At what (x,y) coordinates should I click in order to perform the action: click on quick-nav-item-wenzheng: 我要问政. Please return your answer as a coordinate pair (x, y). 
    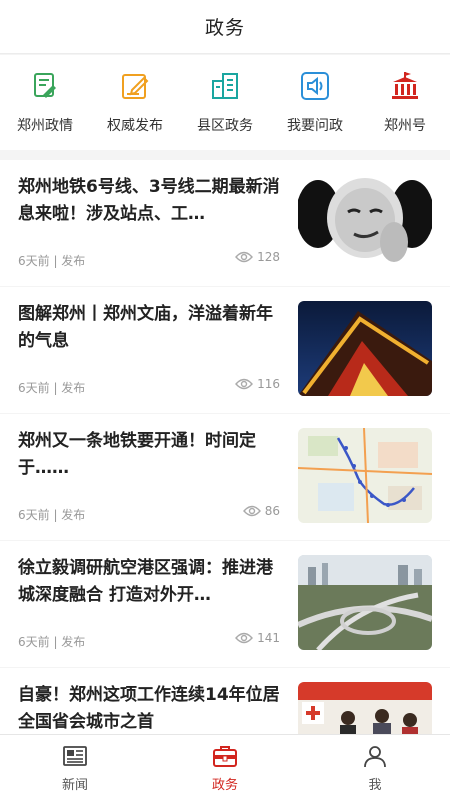
    Looking at the image, I should click on (315, 102).